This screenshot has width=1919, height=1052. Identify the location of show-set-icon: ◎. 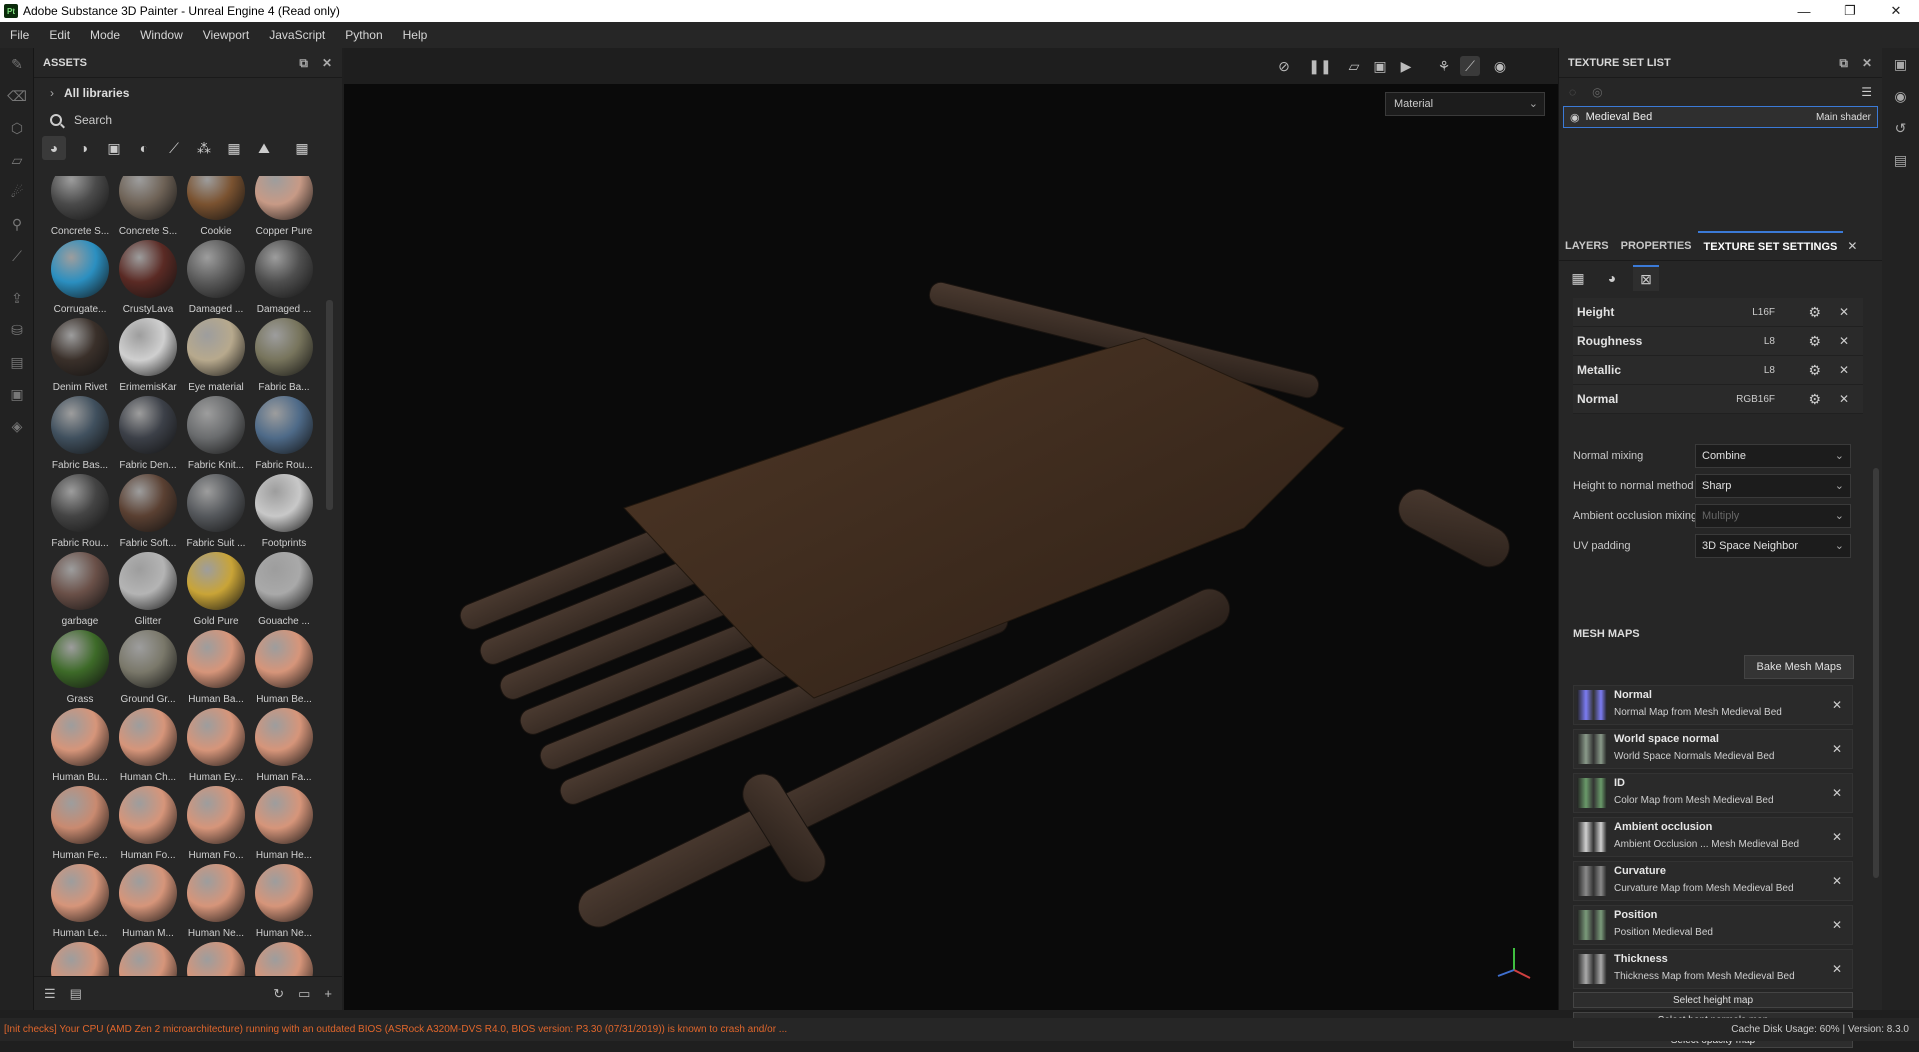
(1597, 92).